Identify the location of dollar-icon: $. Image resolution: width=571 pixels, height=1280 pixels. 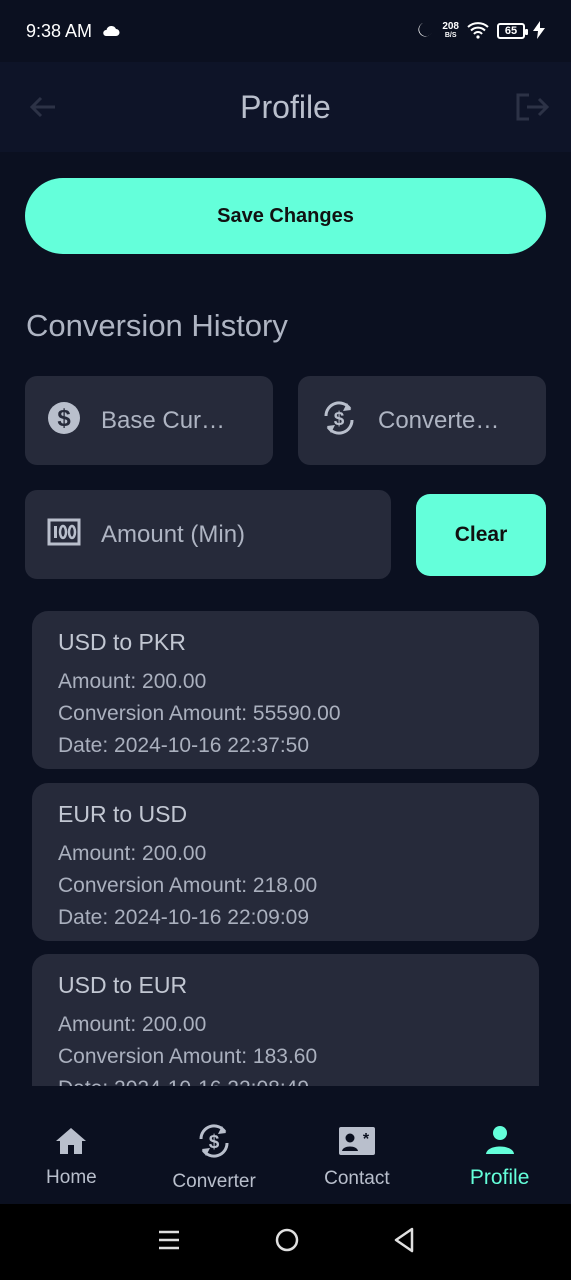
(64, 420).